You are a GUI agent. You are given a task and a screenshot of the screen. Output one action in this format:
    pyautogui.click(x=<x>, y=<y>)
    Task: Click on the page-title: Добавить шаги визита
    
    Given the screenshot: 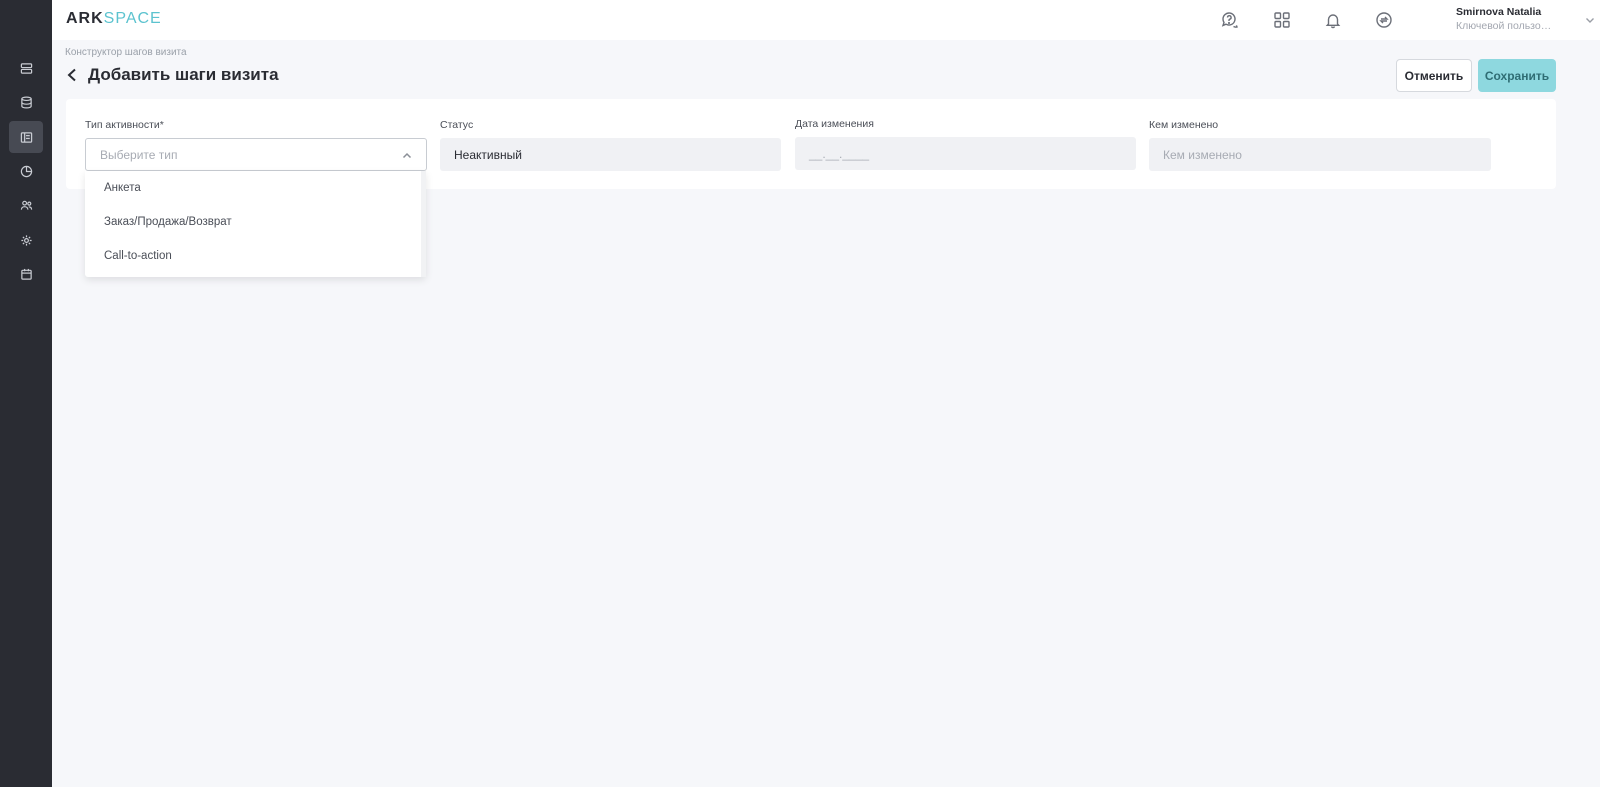 What is the action you would take?
    pyautogui.click(x=183, y=74)
    